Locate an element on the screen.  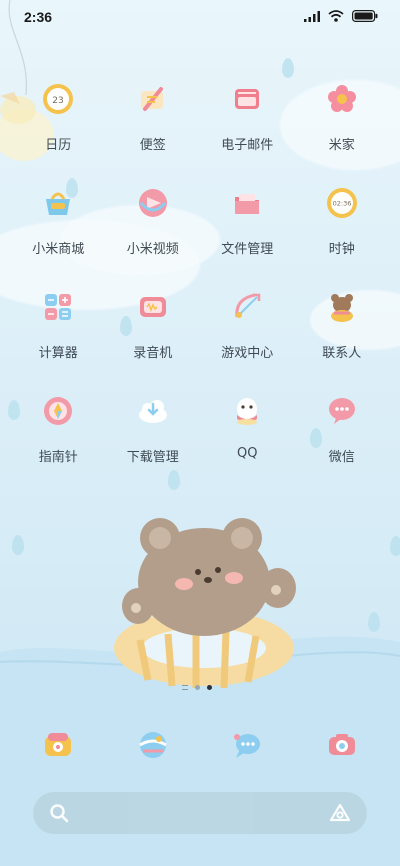
dock is located at coordinates (200, 744).